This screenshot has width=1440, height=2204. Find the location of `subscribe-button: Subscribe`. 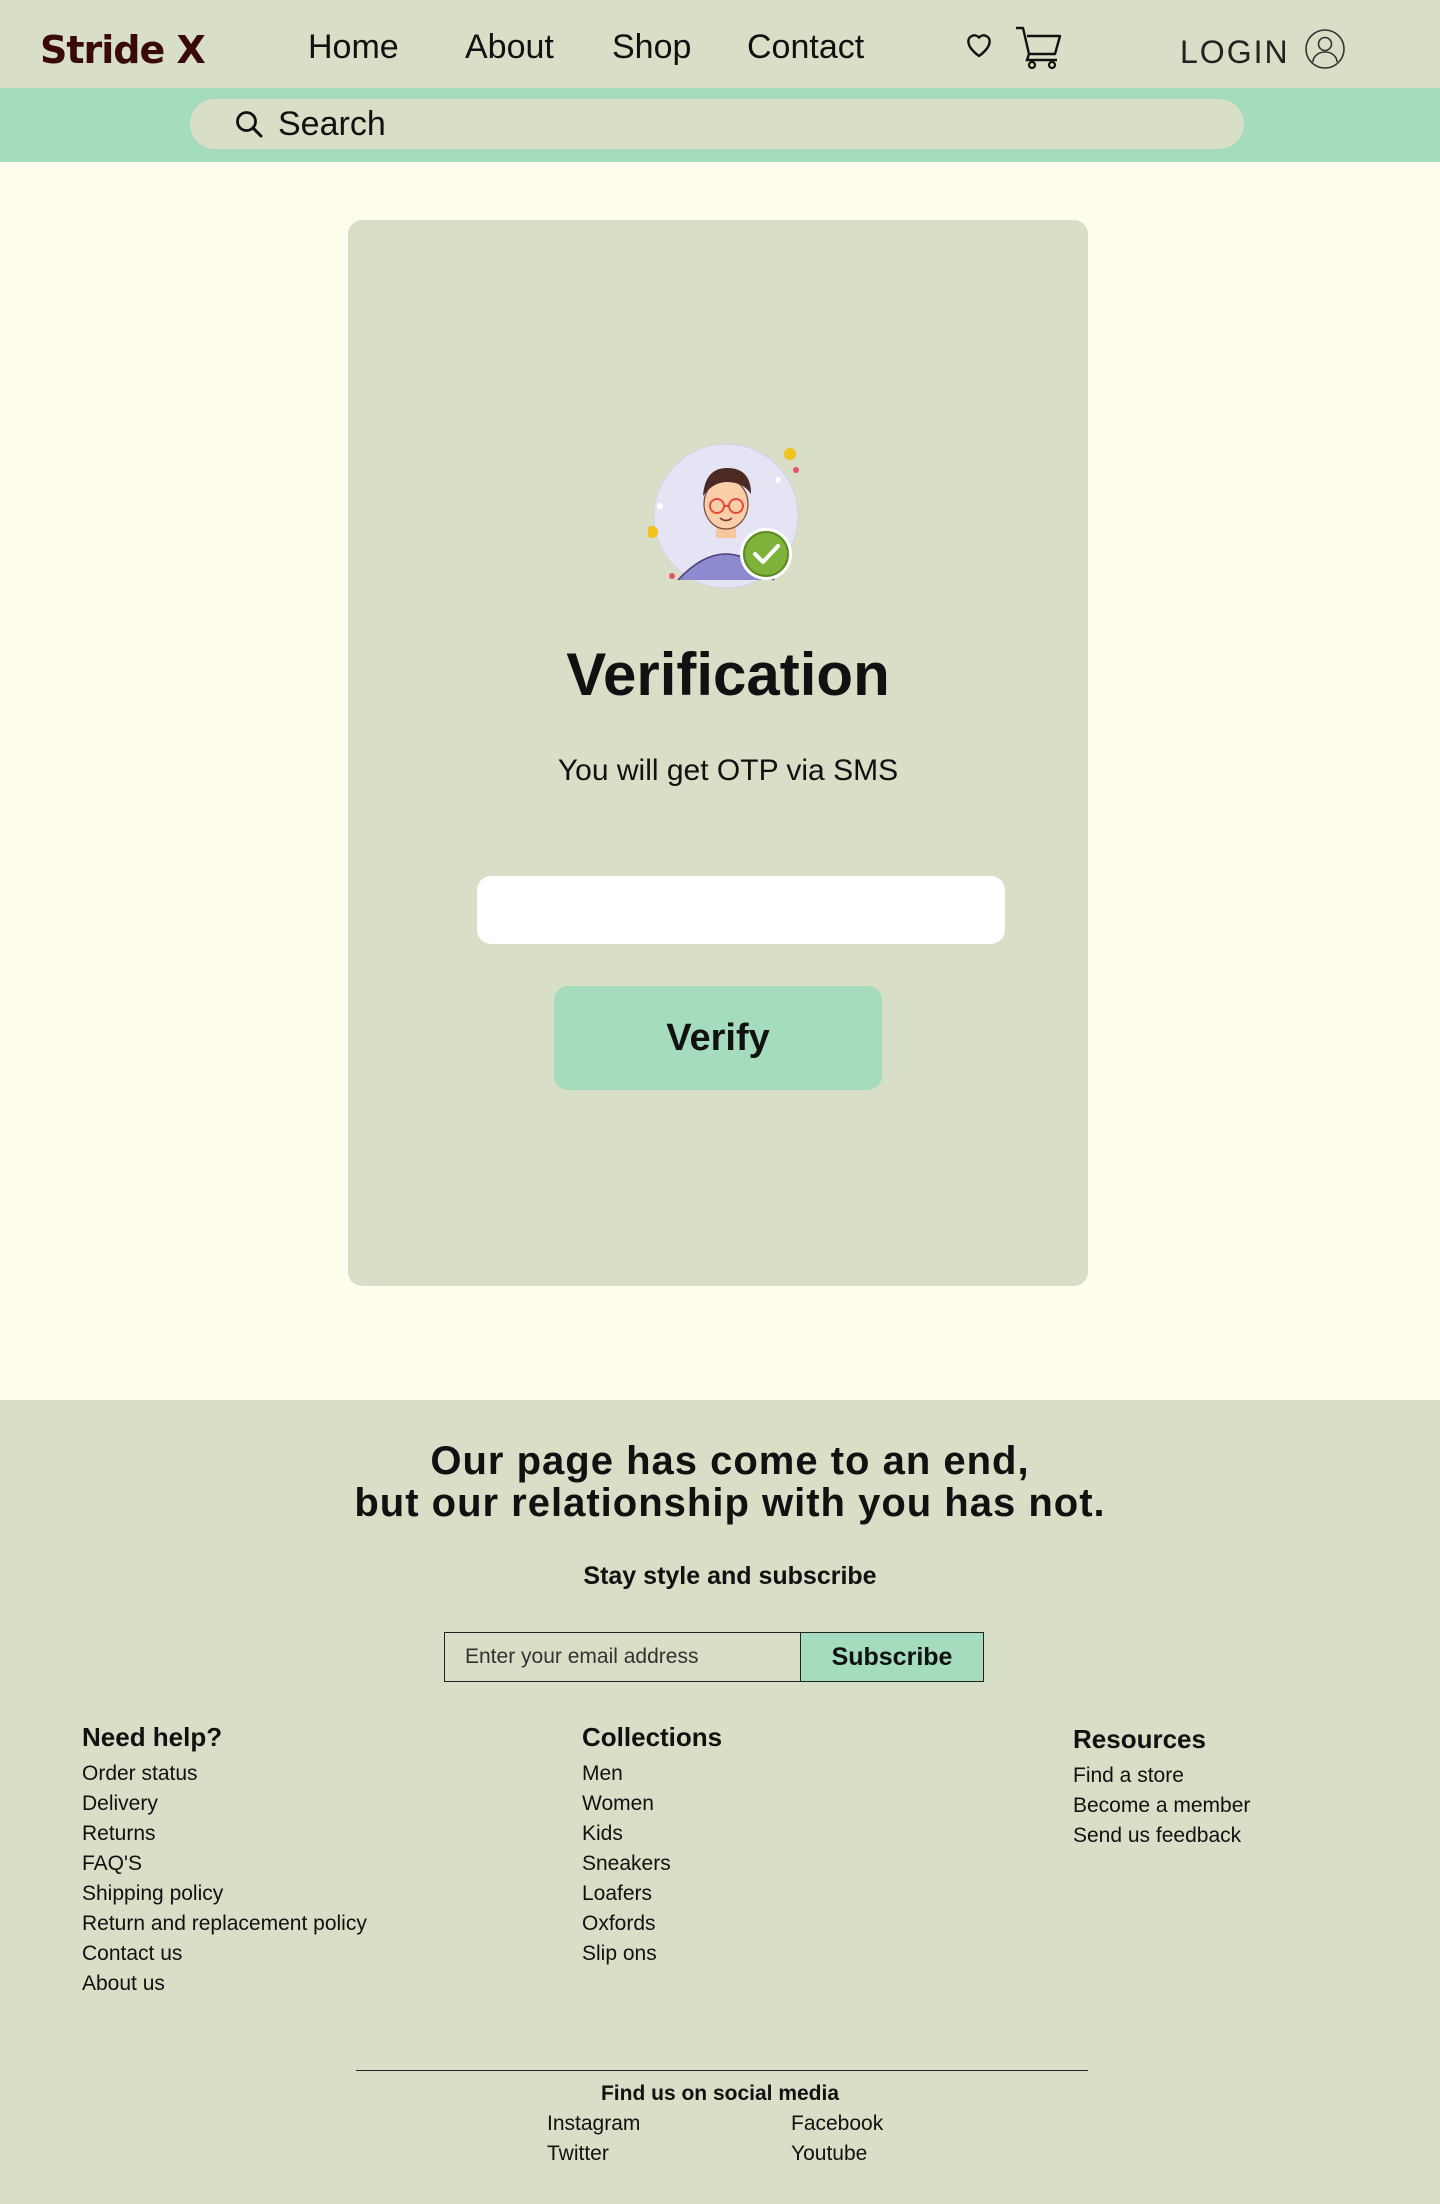

subscribe-button: Subscribe is located at coordinates (892, 1657).